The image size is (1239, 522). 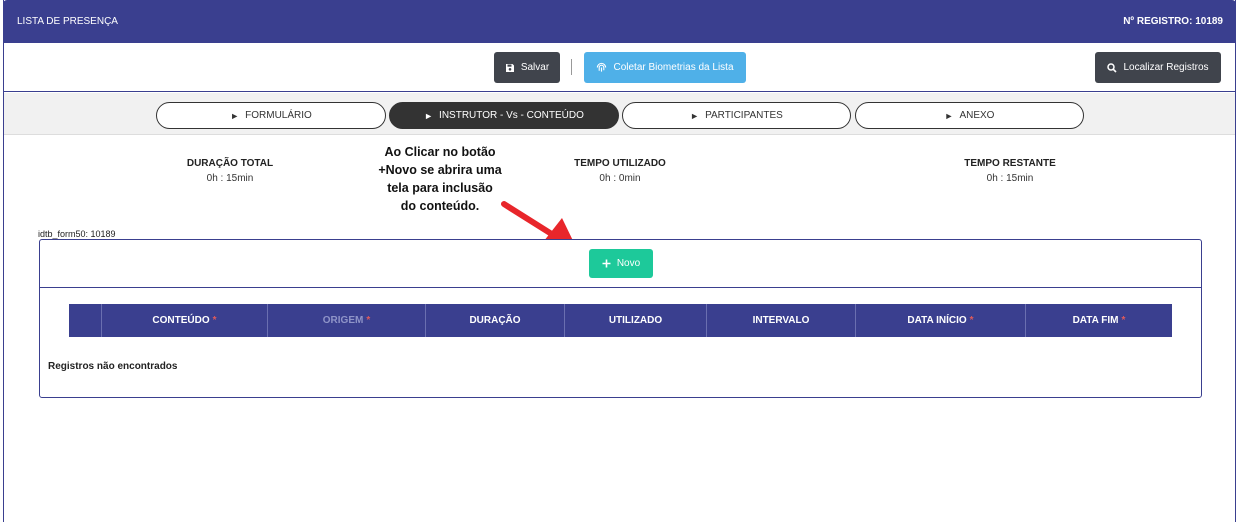 What do you see at coordinates (602, 67) in the screenshot?
I see `fingerprint-icon` at bounding box center [602, 67].